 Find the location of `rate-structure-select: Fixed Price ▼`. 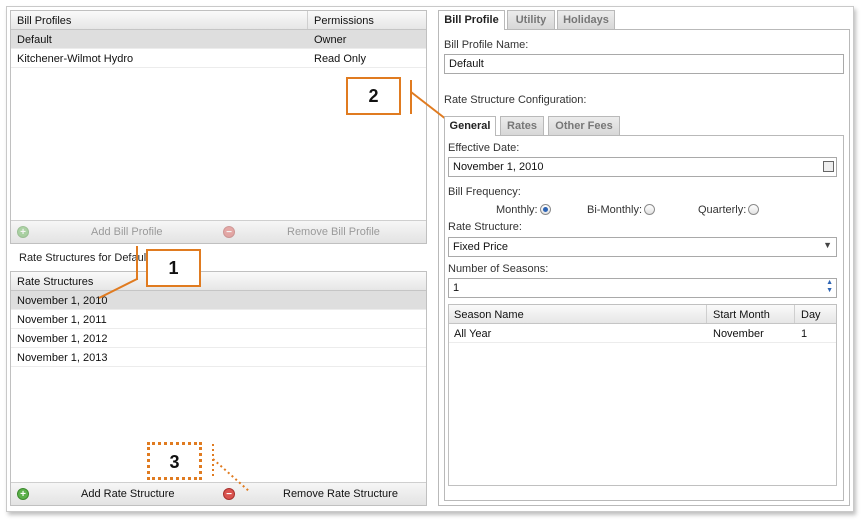

rate-structure-select: Fixed Price ▼ is located at coordinates (642, 247).